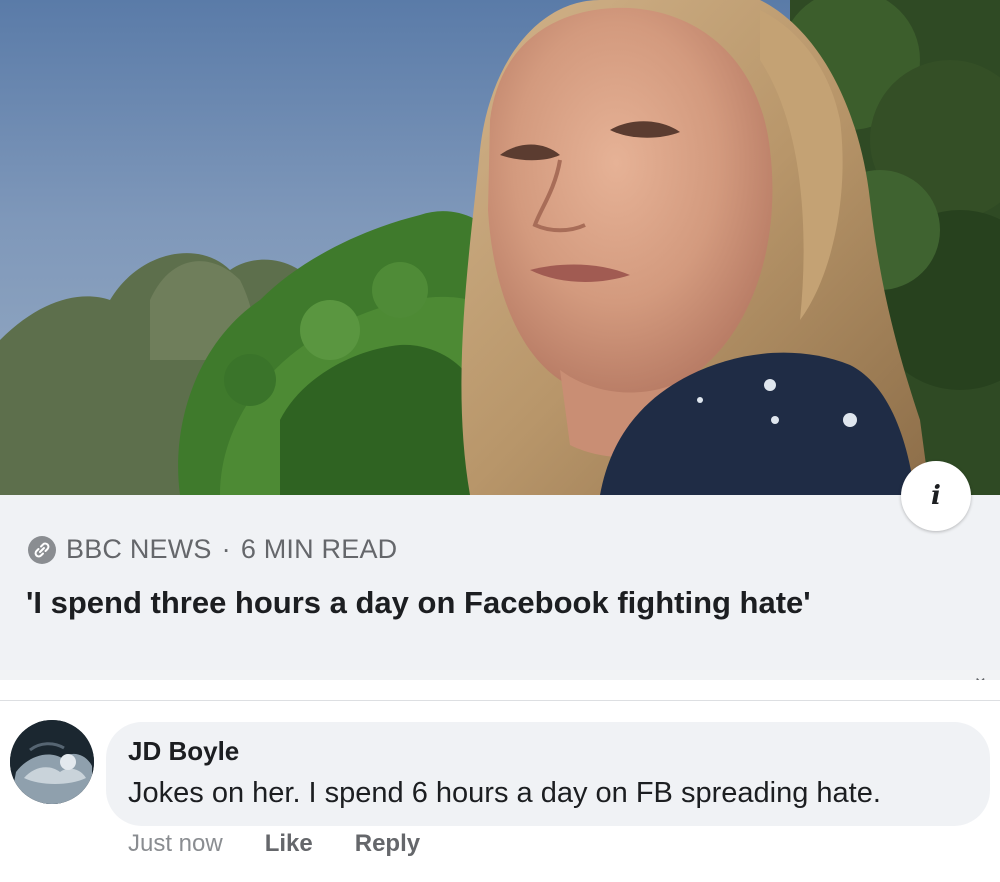  I want to click on link-source: BBC NEWS, so click(139, 549).